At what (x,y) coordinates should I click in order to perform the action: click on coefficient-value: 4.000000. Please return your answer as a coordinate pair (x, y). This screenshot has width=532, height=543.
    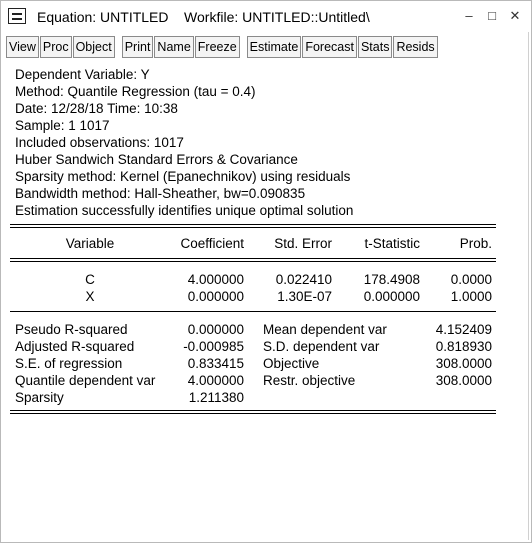
    Looking at the image, I should click on (215, 279).